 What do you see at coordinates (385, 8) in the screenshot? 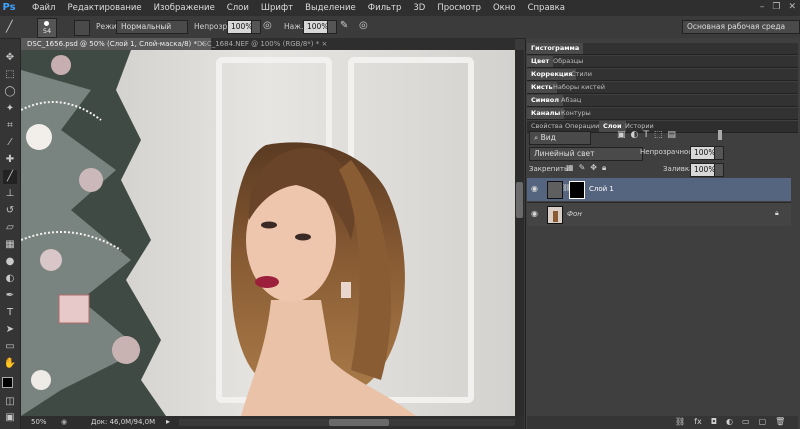
I see `menu-filter: Фильтр` at bounding box center [385, 8].